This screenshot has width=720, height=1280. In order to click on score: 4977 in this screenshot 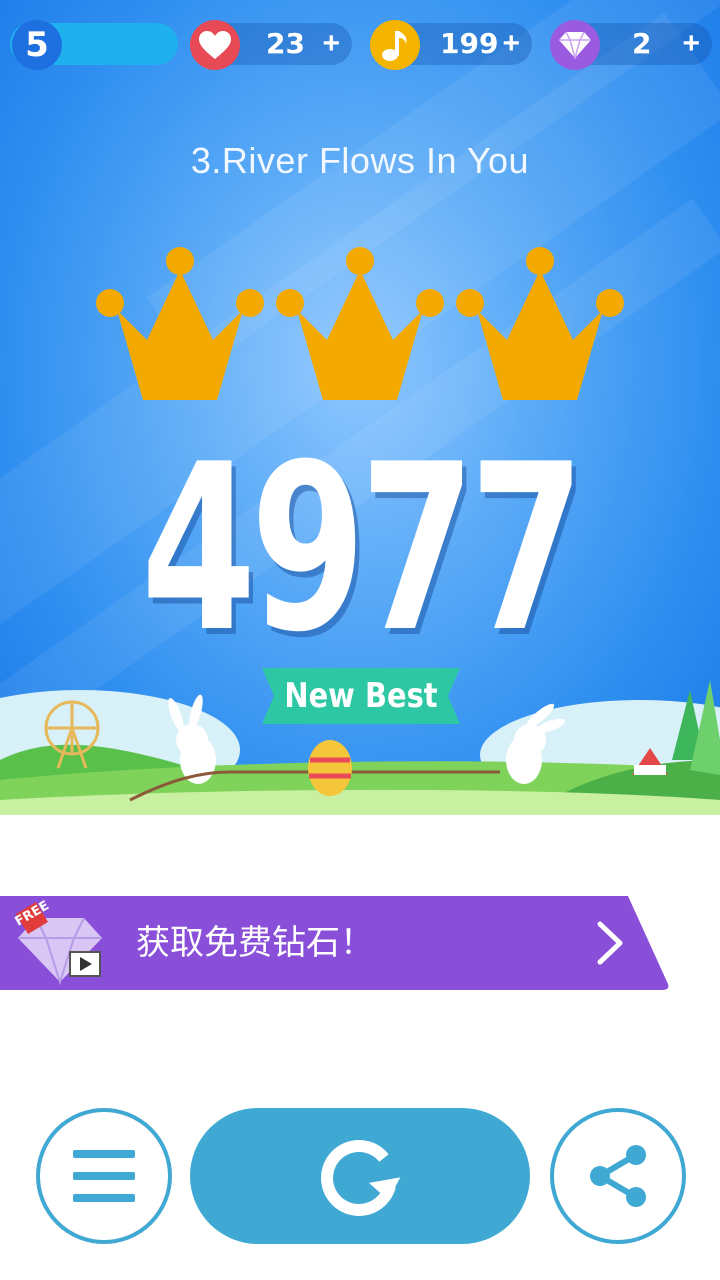, I will do `click(363, 549)`.